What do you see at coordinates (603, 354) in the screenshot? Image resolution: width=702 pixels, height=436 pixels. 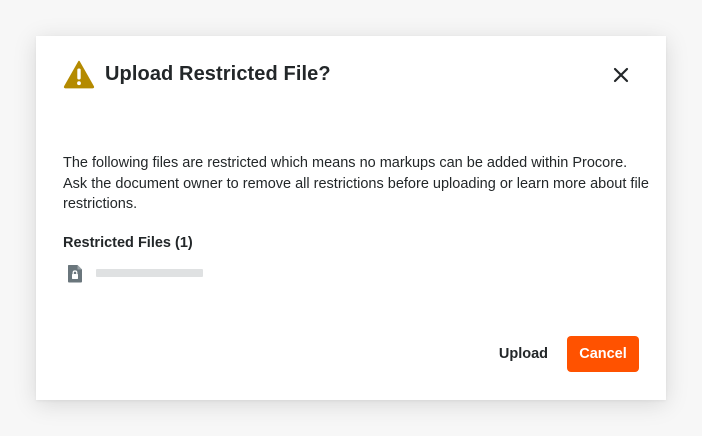 I see `cancel-button: Cancel` at bounding box center [603, 354].